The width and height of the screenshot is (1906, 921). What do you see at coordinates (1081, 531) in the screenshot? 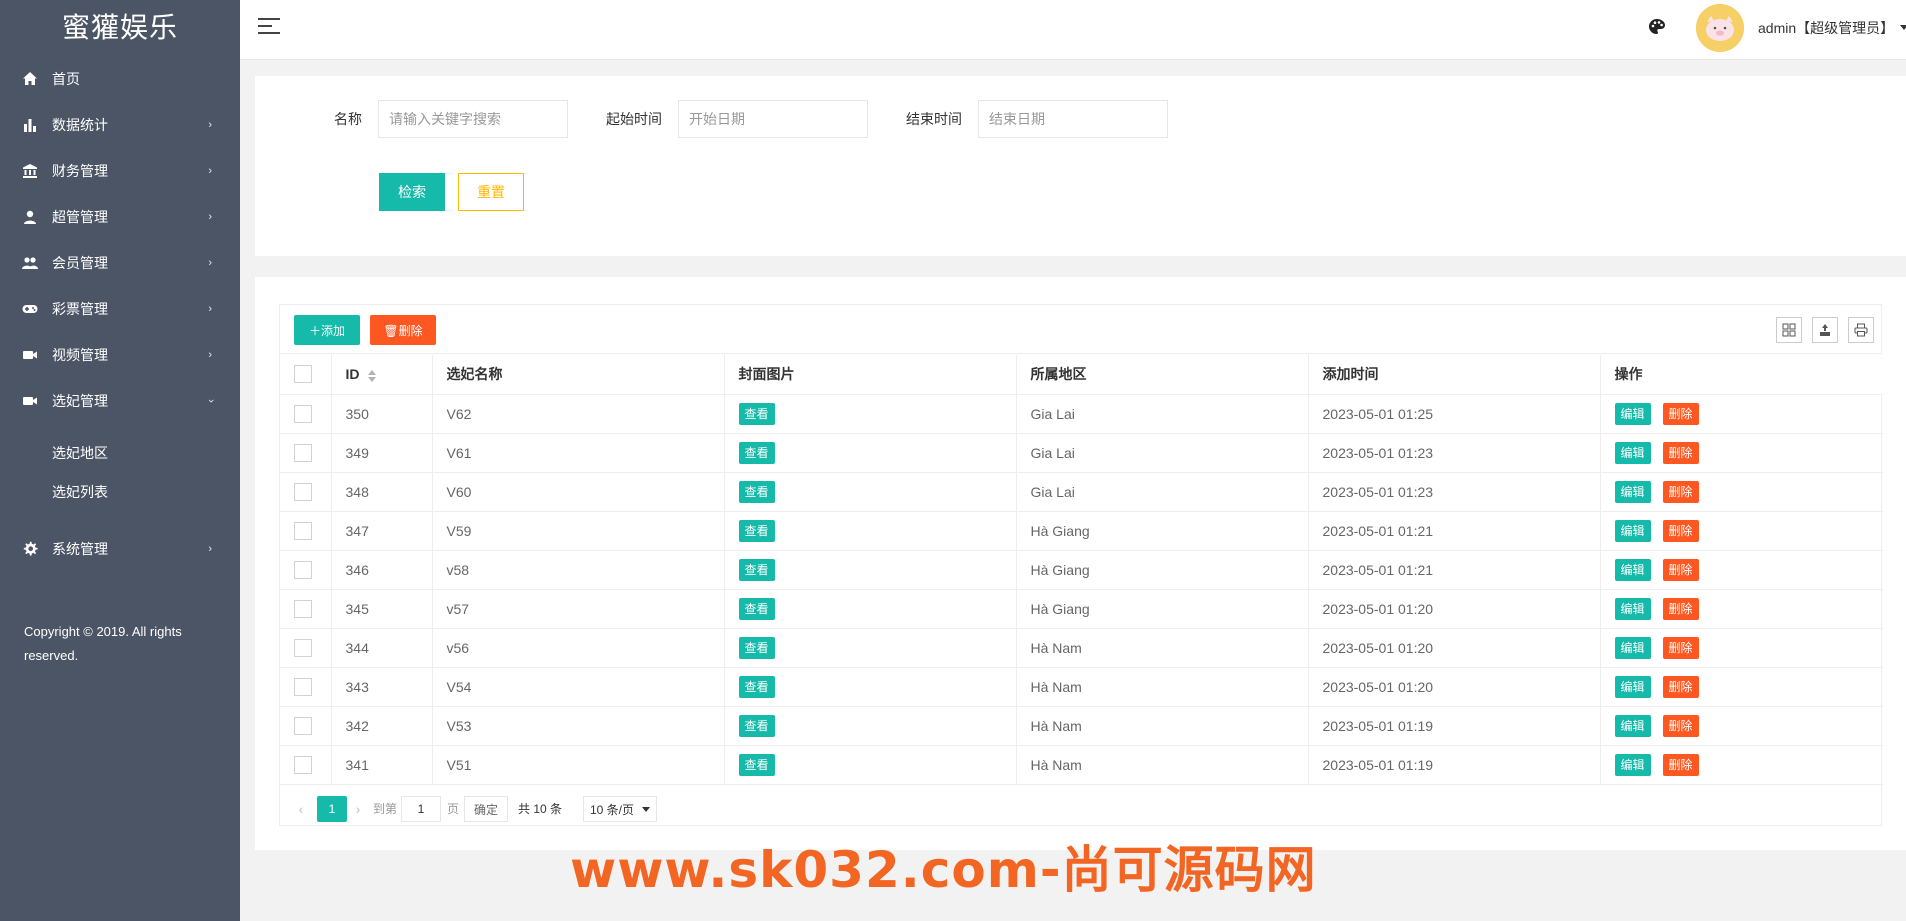
I see `table-row: 347 V59 查看 Hà Giang 2023-05-01 01:21 编辑 删除` at bounding box center [1081, 531].